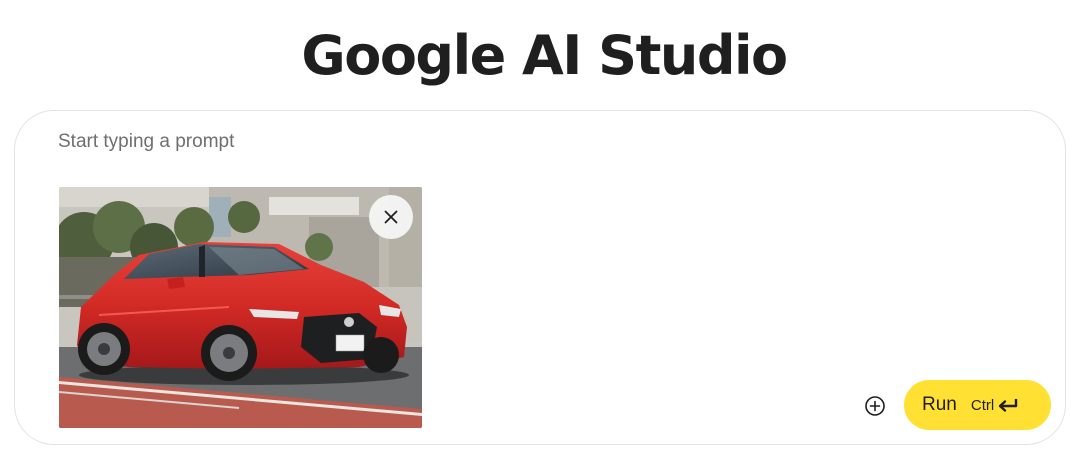 This screenshot has width=1088, height=467. What do you see at coordinates (1008, 405) in the screenshot?
I see `enter-icon` at bounding box center [1008, 405].